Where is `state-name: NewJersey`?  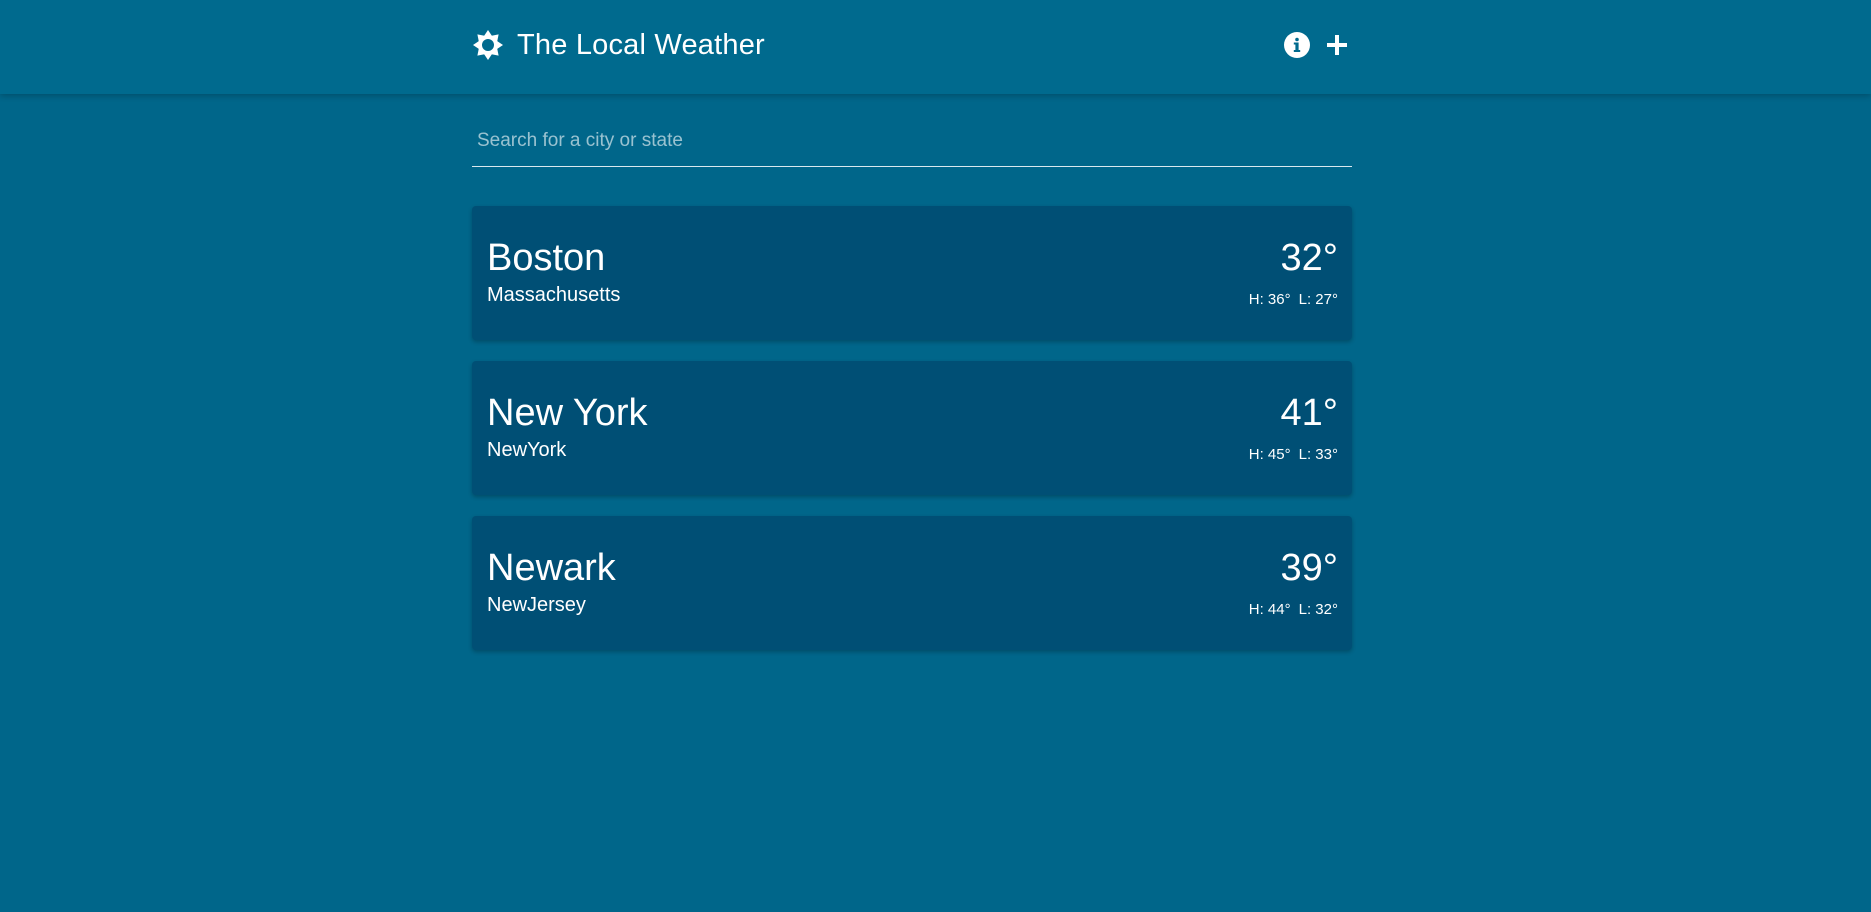
state-name: NewJersey is located at coordinates (536, 605).